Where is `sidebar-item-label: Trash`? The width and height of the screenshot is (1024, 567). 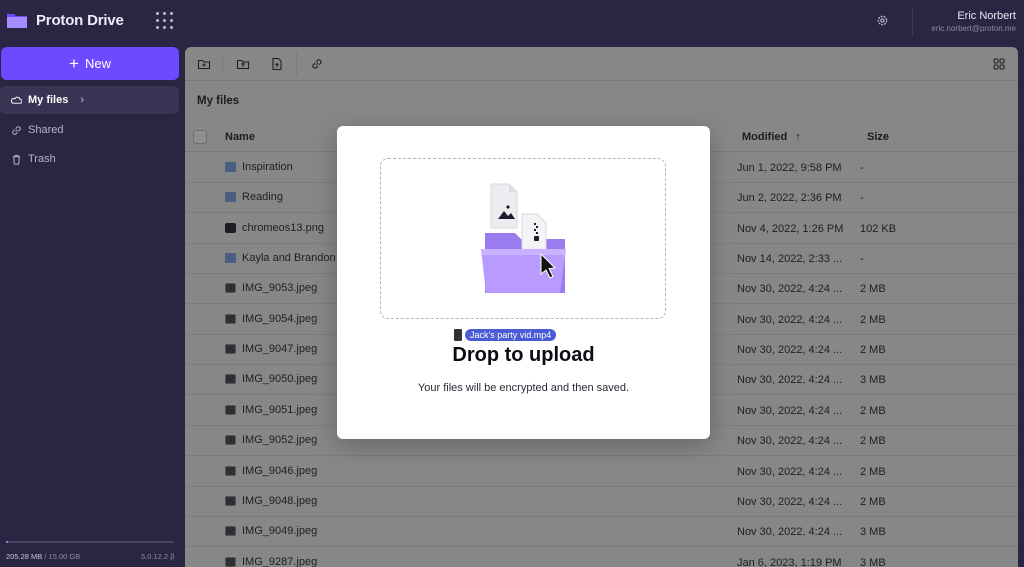 sidebar-item-label: Trash is located at coordinates (42, 159).